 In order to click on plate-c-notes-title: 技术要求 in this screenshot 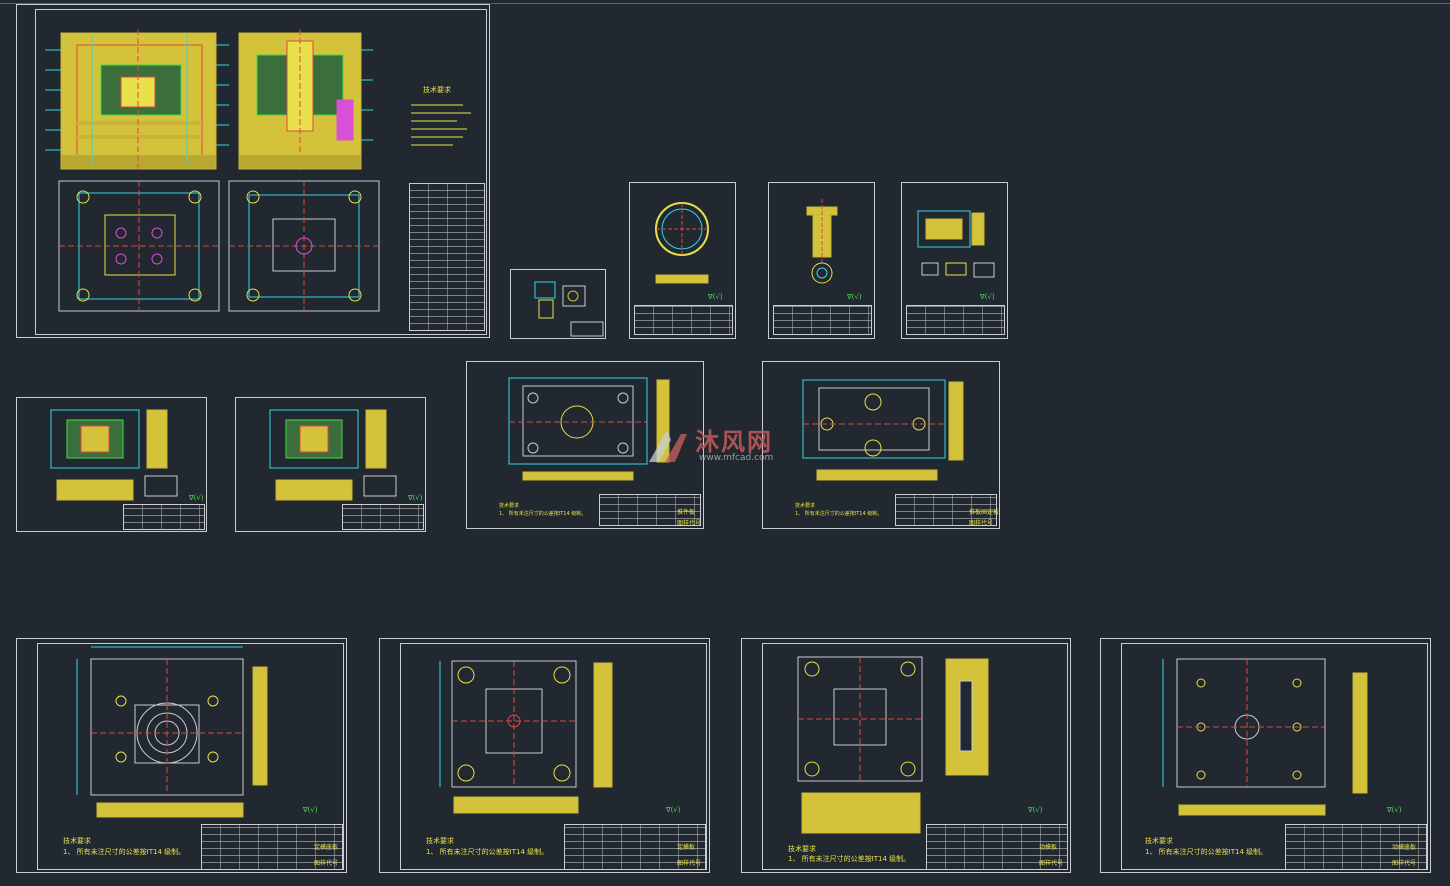, I will do `click(802, 849)`.